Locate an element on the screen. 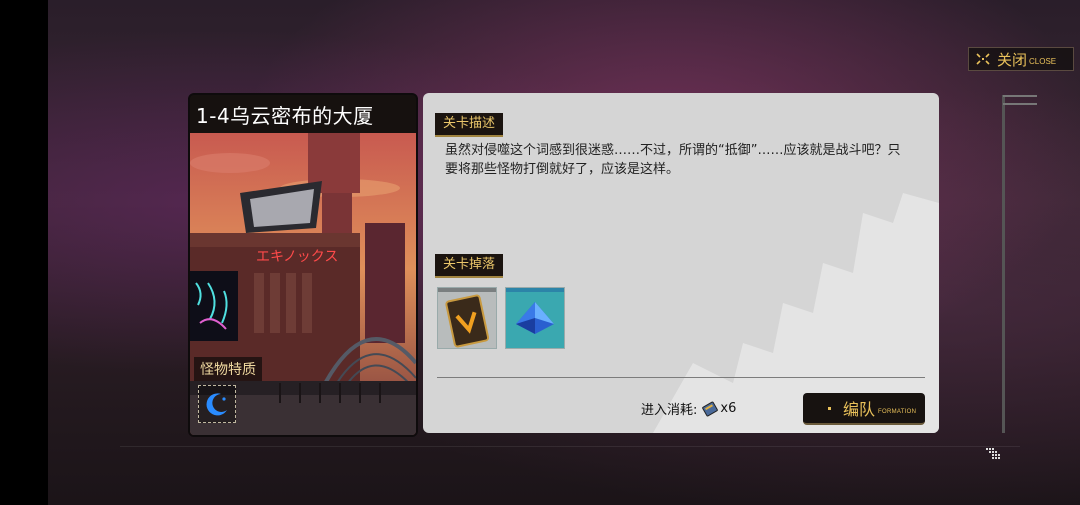 This screenshot has width=1080, height=505. stage-card: 1-4乌云密布的大厦 エキノックス 怪物特质 is located at coordinates (303, 265).